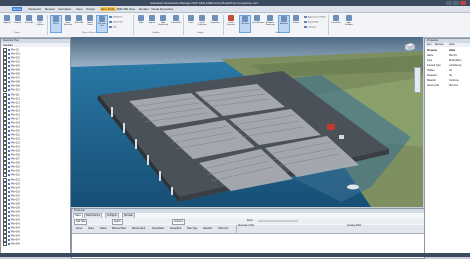  What do you see at coordinates (144, 9) in the screenshot?
I see `tab-render: Render` at bounding box center [144, 9].